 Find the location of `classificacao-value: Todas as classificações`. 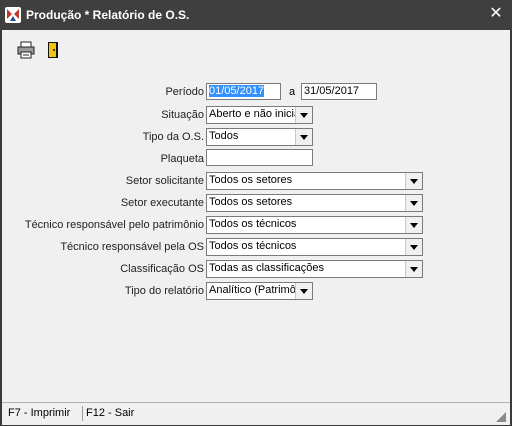

classificacao-value: Todas as classificações is located at coordinates (266, 268).